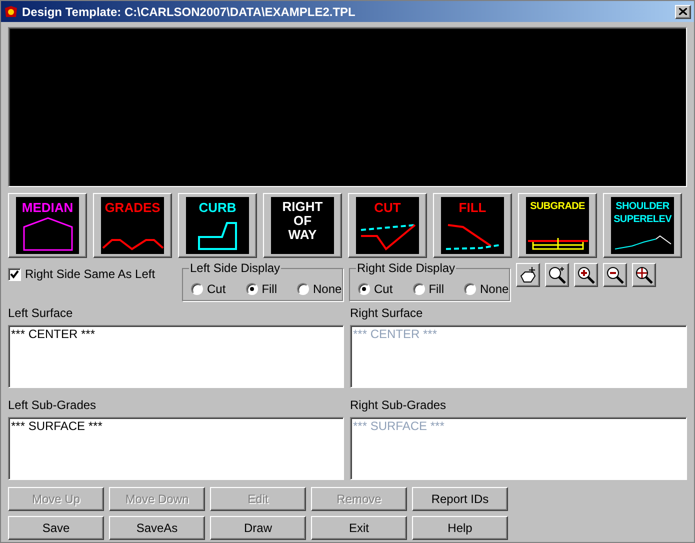  I want to click on tile-label: SUBGRADE, so click(557, 206).